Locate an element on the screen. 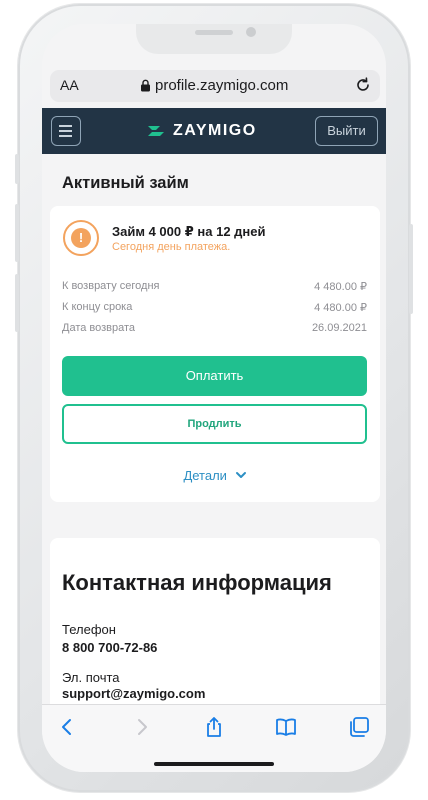  logout-button: Выйти is located at coordinates (346, 131).